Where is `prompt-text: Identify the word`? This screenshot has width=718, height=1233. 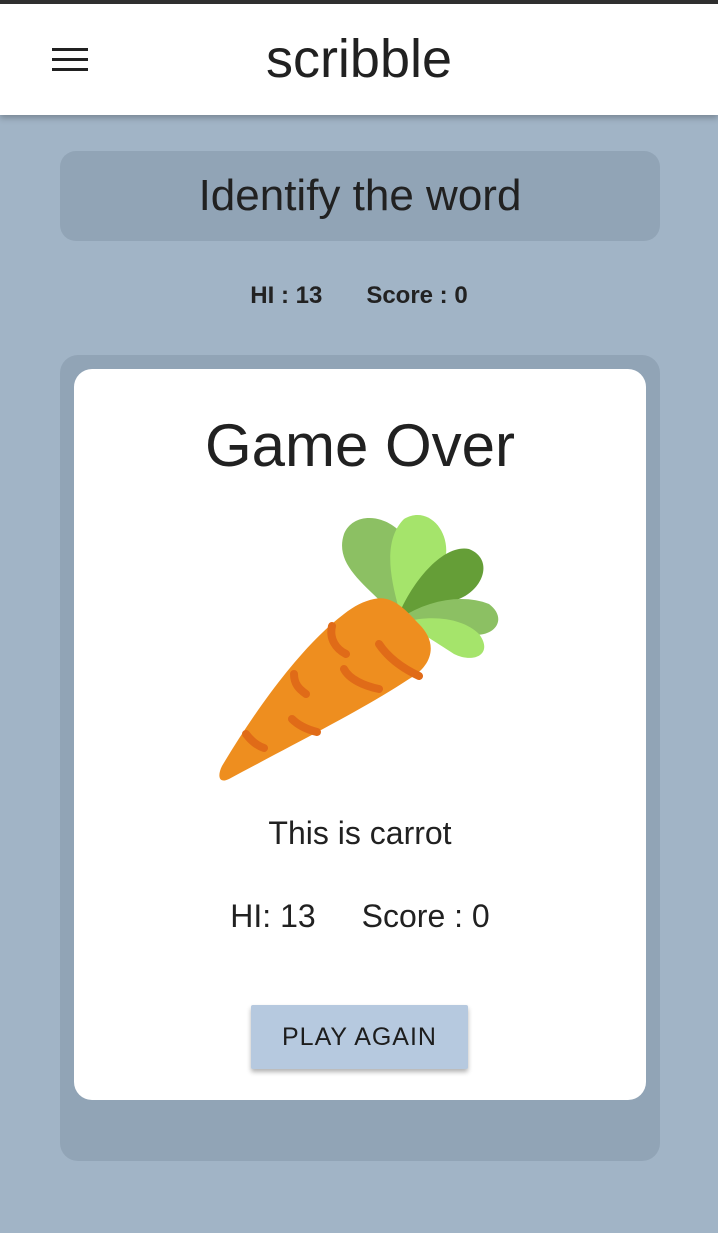
prompt-text: Identify the word is located at coordinates (360, 195).